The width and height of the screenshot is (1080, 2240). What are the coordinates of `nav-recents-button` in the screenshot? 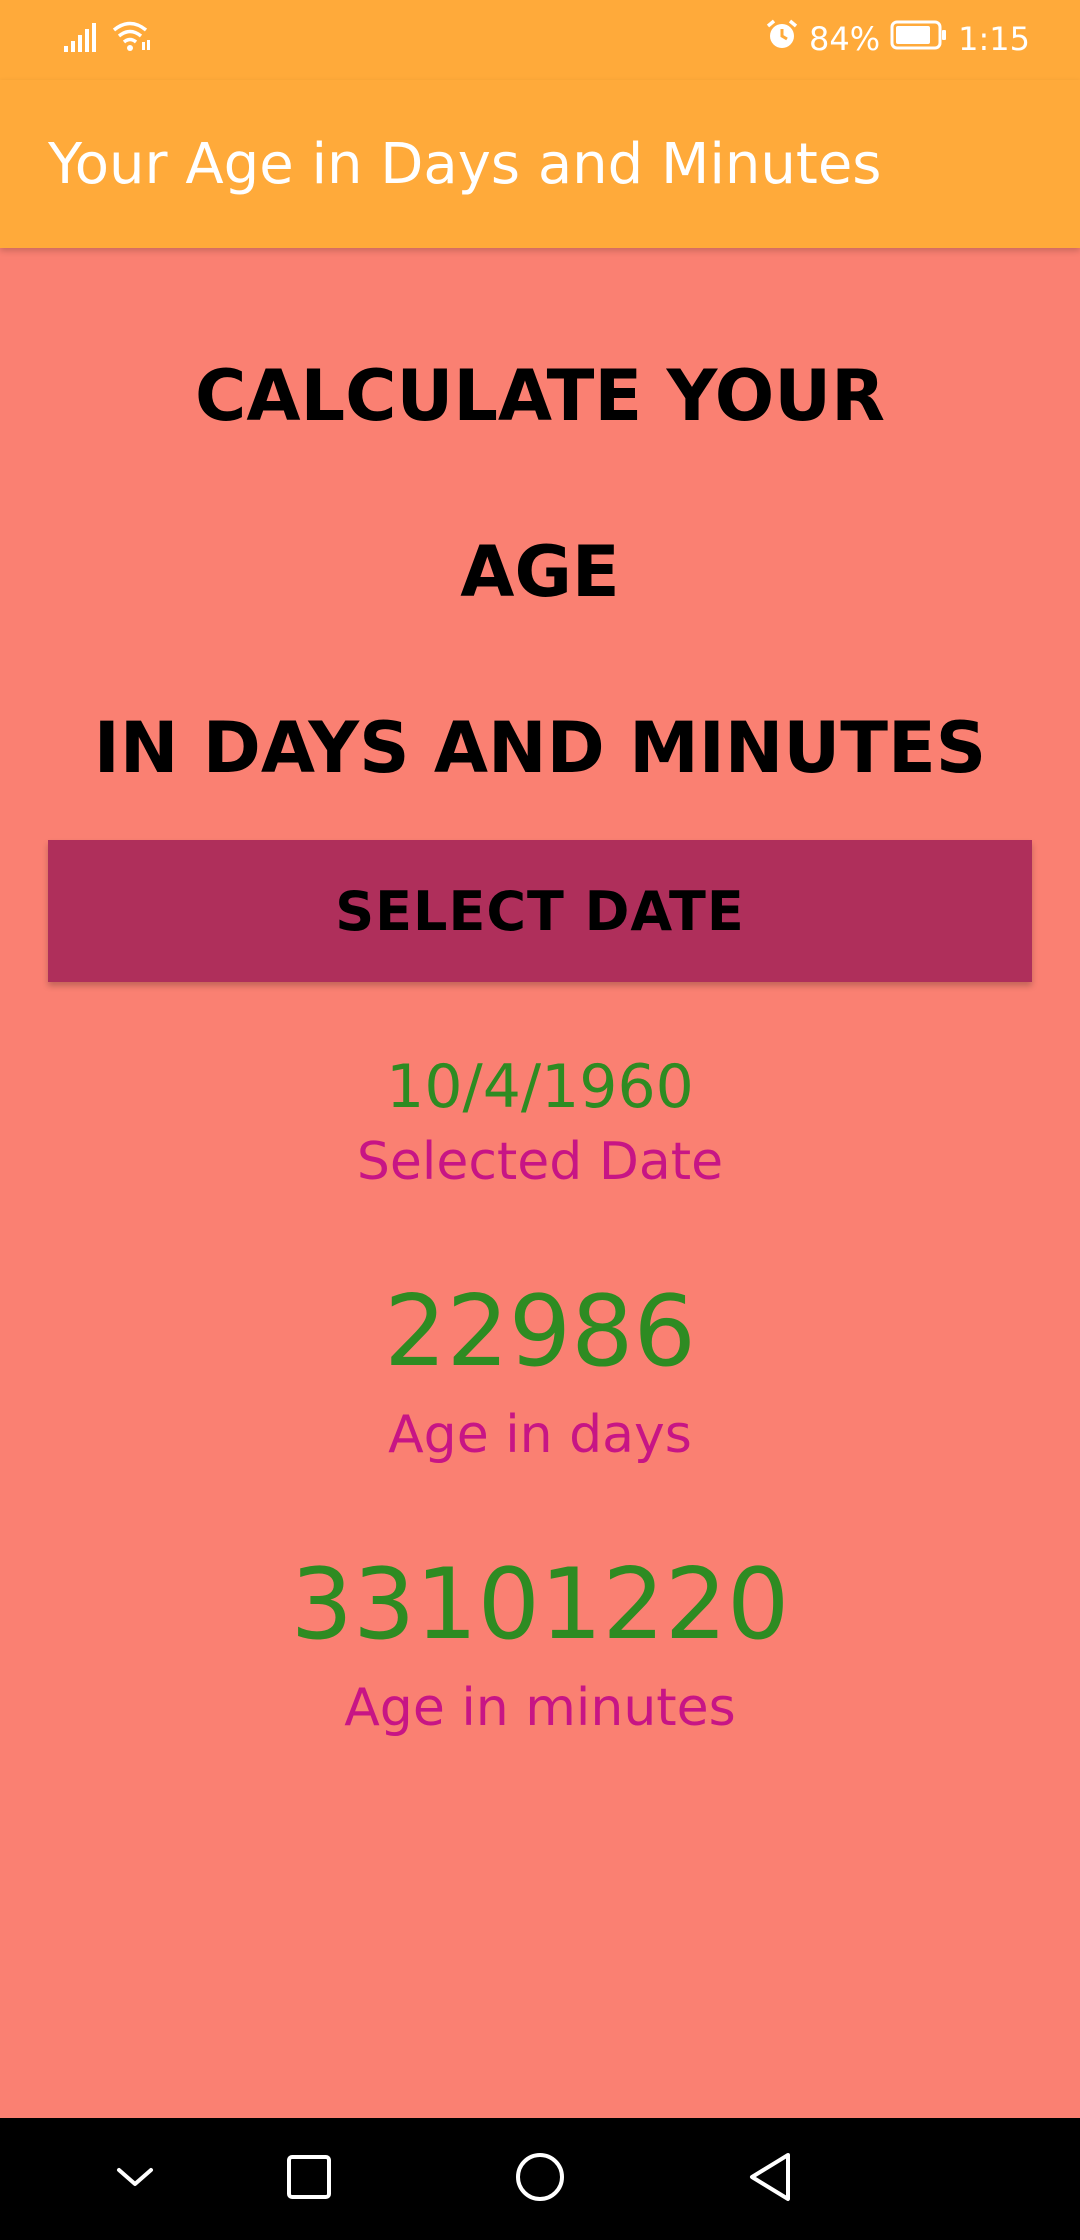 It's located at (309, 2179).